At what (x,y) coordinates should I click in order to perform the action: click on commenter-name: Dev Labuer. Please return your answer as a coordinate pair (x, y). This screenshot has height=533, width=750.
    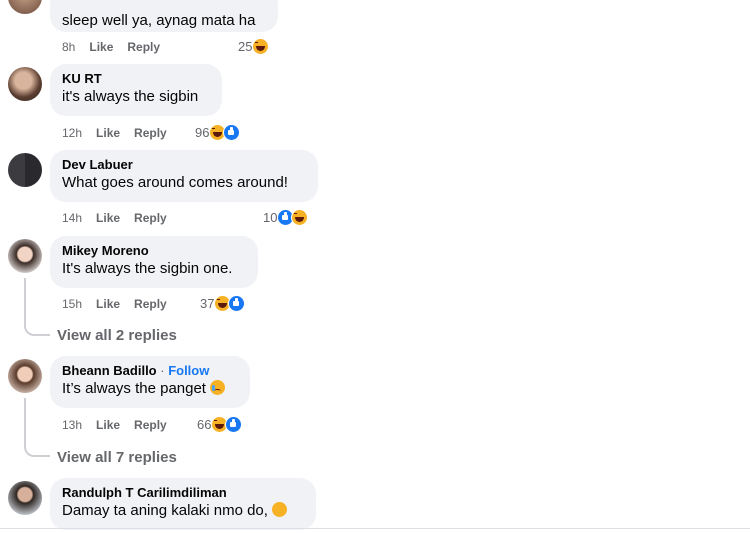
    Looking at the image, I should click on (184, 164).